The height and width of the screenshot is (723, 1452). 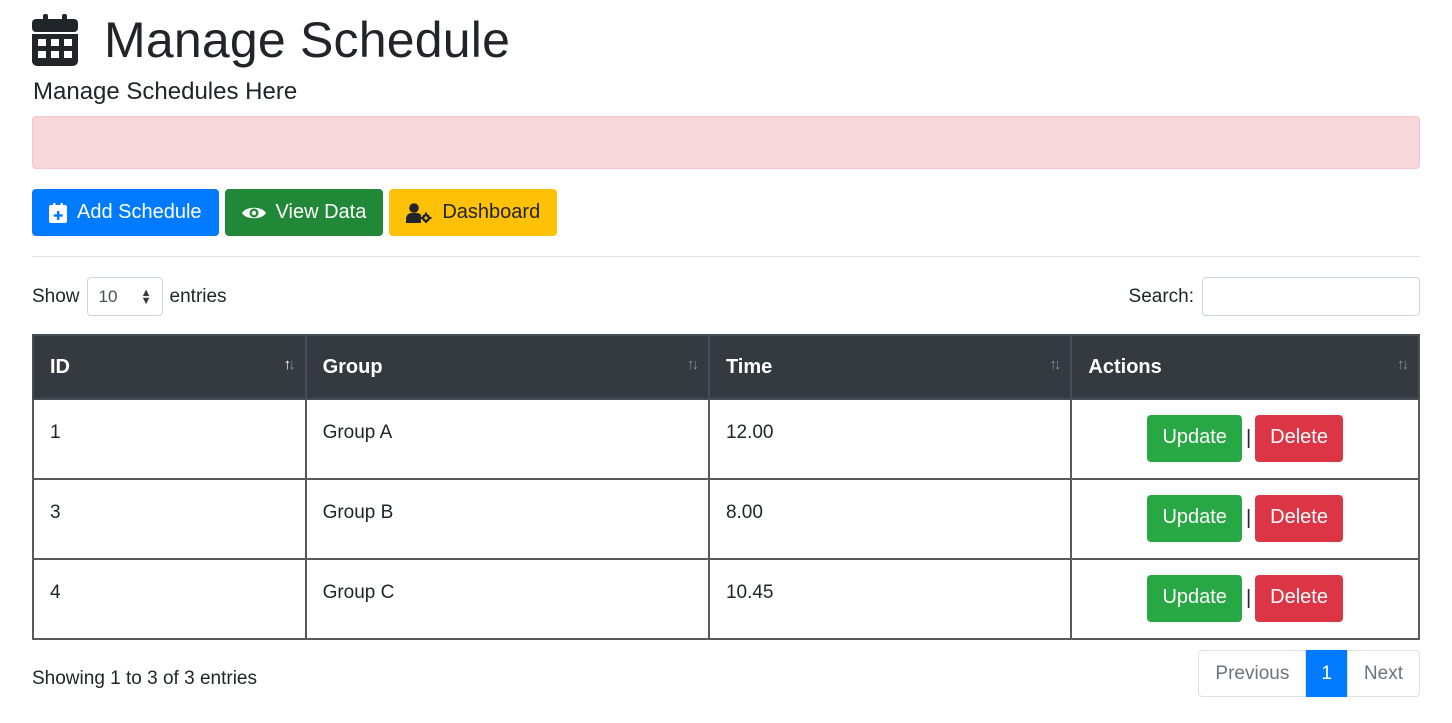 What do you see at coordinates (165, 91) in the screenshot?
I see `page-subtitle: Manage Schedules Here` at bounding box center [165, 91].